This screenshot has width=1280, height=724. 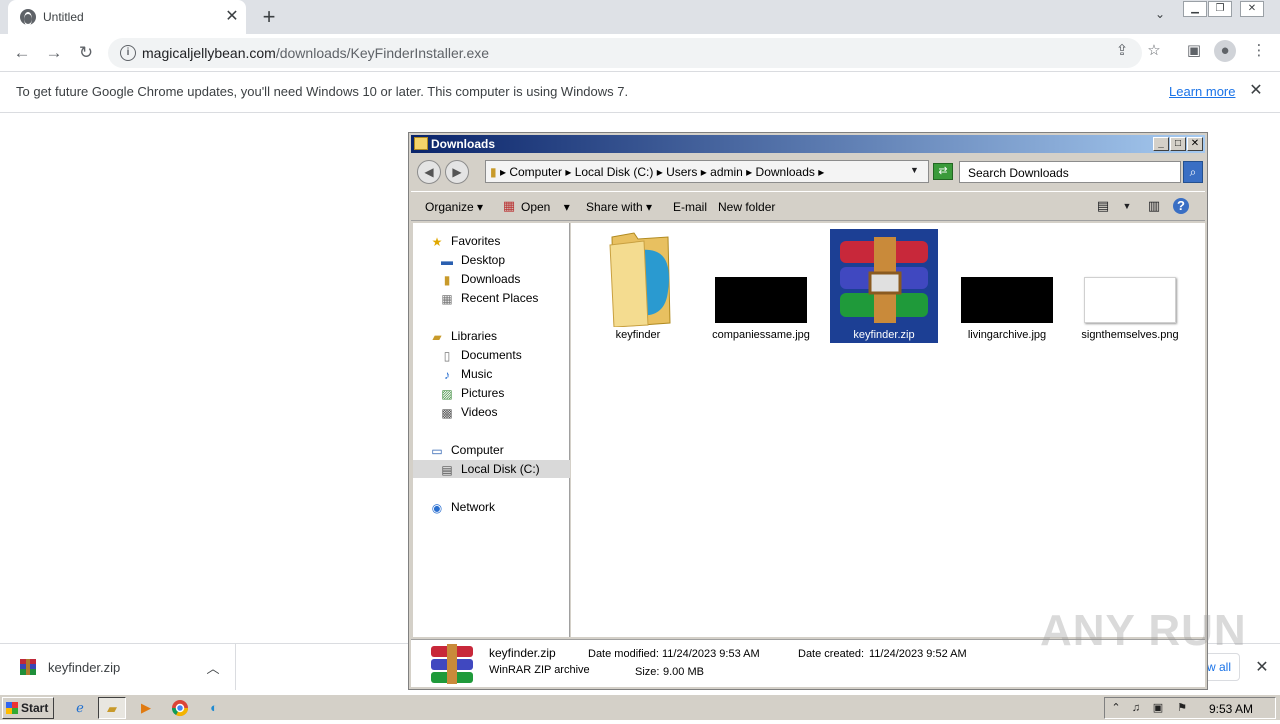 I want to click on reload-icon: ↻, so click(x=86, y=53).